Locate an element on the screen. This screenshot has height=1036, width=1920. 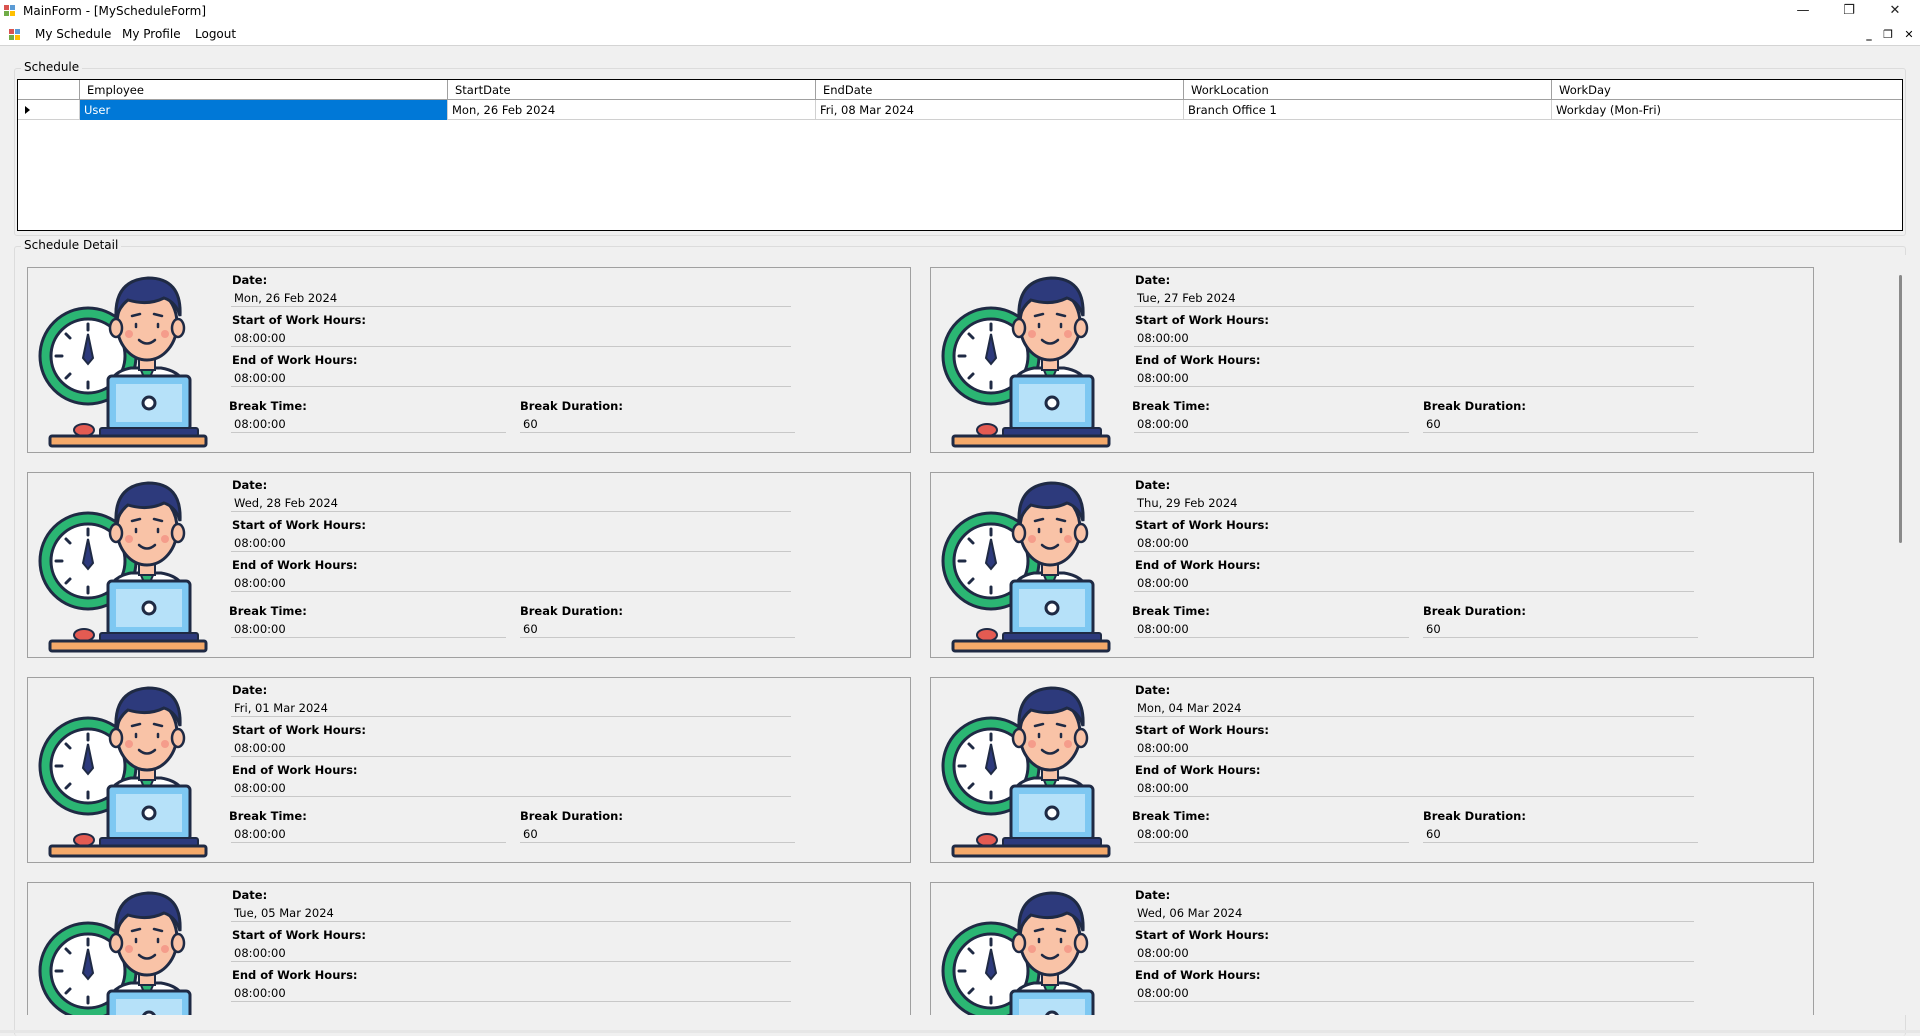
schedule-group-title: Schedule is located at coordinates (52, 67).